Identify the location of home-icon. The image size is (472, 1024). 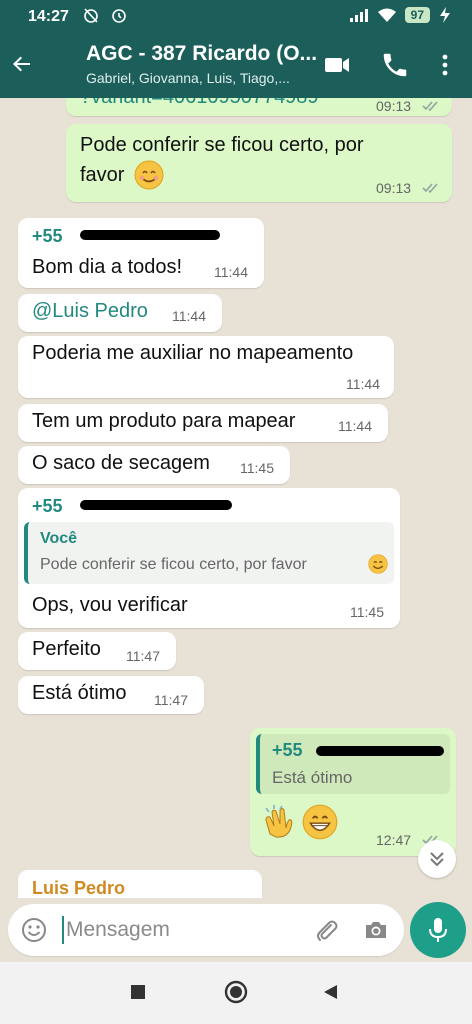
(236, 992).